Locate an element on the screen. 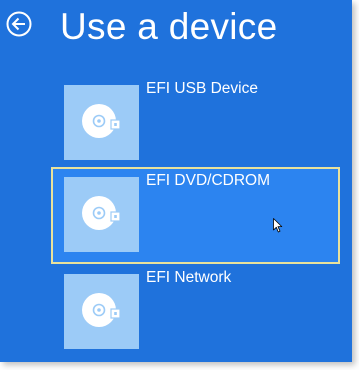 This screenshot has height=370, width=359. page-title: Use a device is located at coordinates (169, 26).